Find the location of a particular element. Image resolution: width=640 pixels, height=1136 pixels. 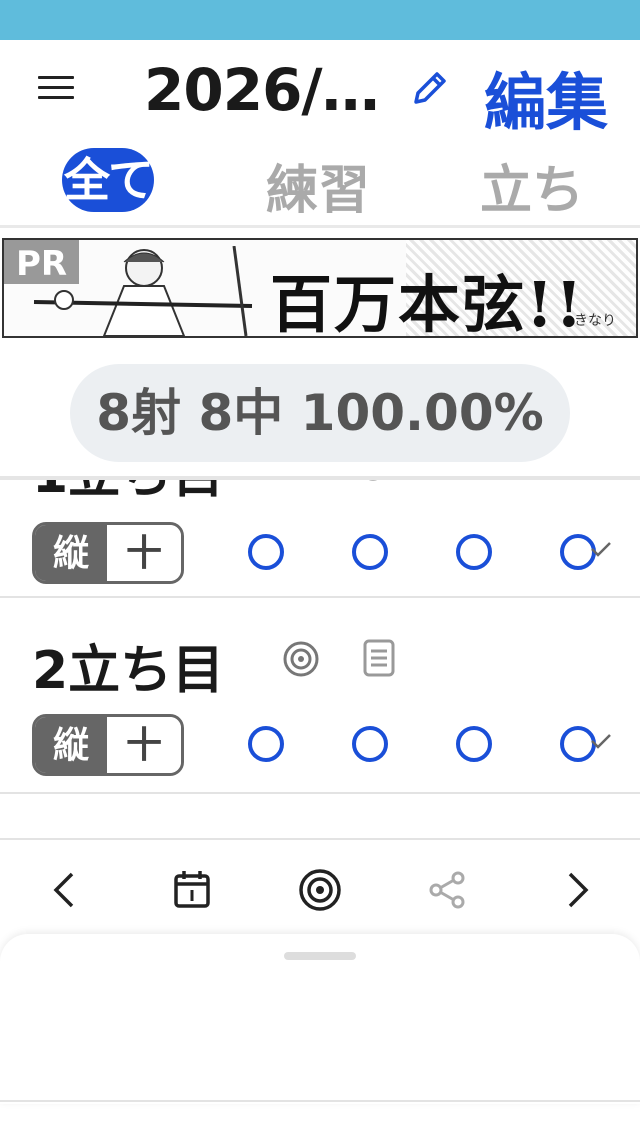

bottom-sheet is located at coordinates (320, 1019).